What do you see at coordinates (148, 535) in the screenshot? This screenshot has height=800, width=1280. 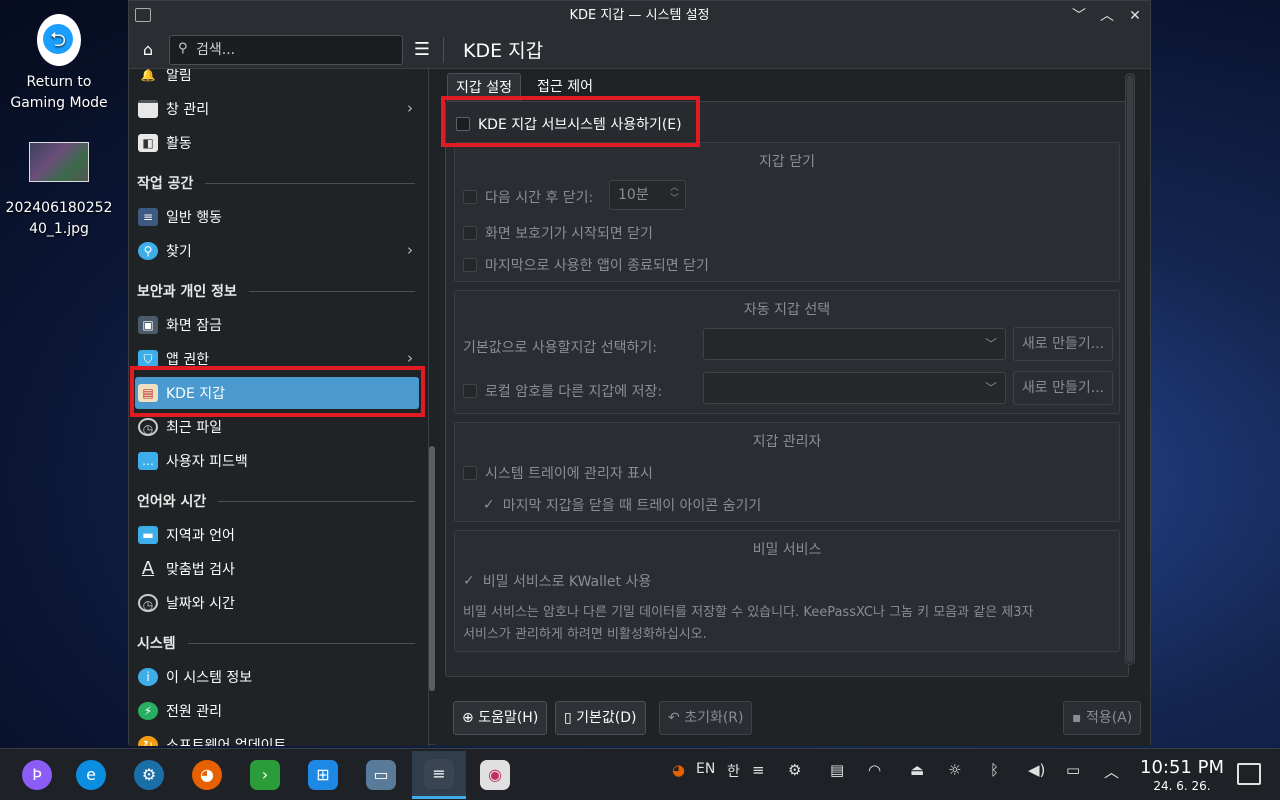 I see `speech-bubble-icon: ▬` at bounding box center [148, 535].